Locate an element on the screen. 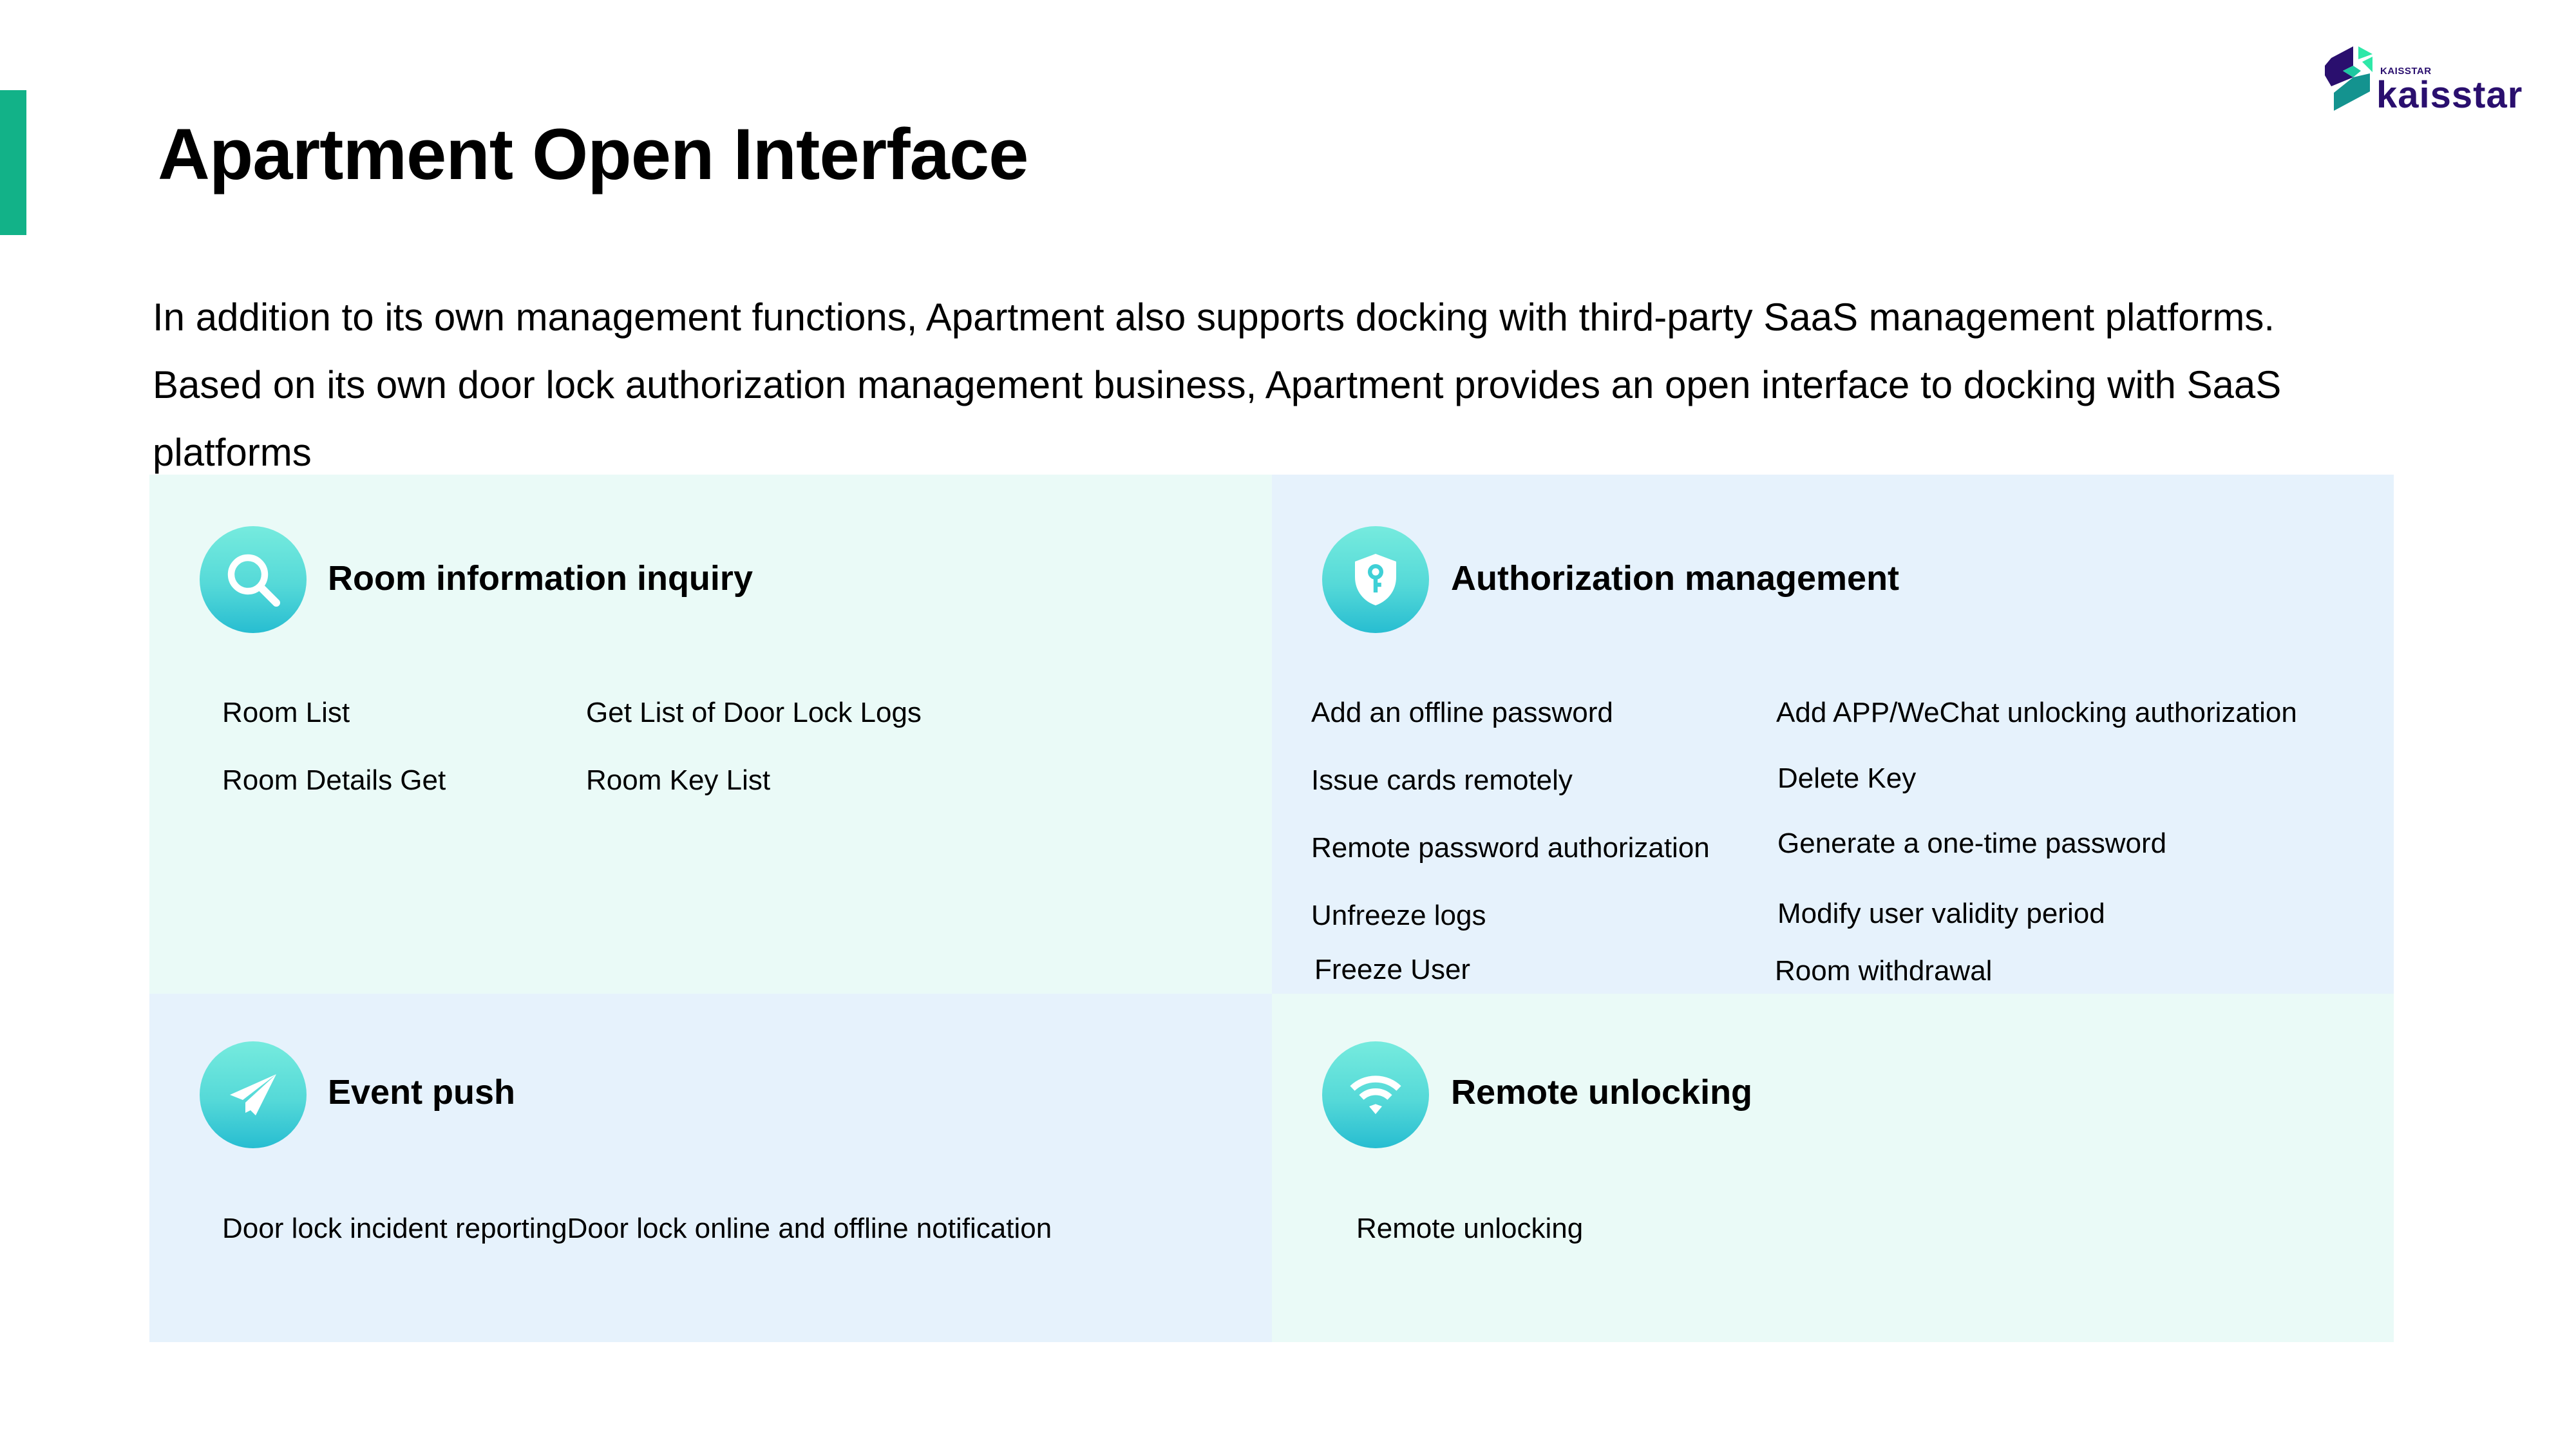  panel-title: Room information inquiry is located at coordinates (540, 578).